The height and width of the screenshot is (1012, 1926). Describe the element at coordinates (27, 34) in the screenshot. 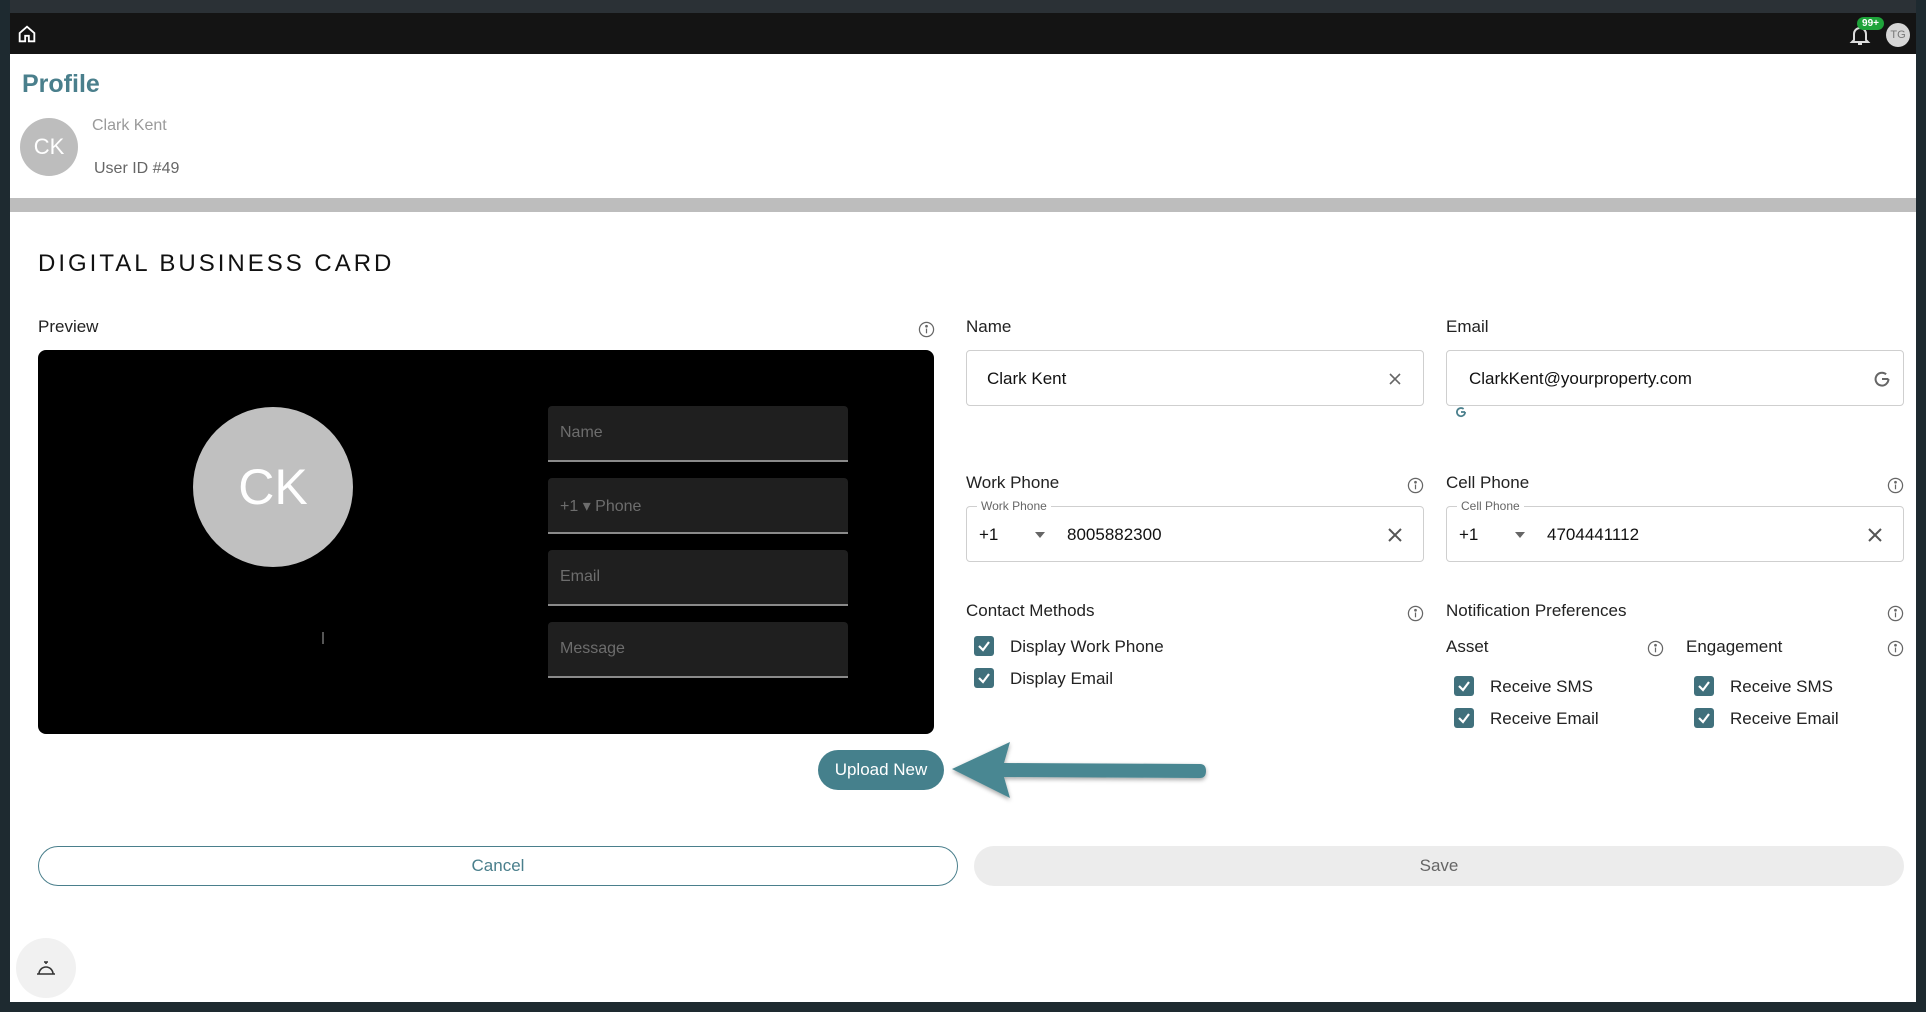

I see `home-icon` at that location.